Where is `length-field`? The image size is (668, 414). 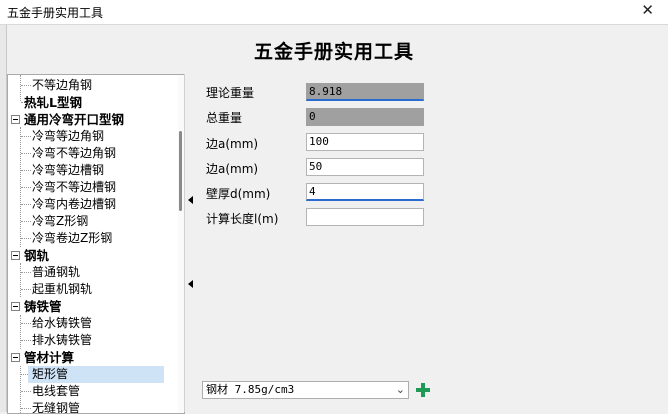 length-field is located at coordinates (365, 217).